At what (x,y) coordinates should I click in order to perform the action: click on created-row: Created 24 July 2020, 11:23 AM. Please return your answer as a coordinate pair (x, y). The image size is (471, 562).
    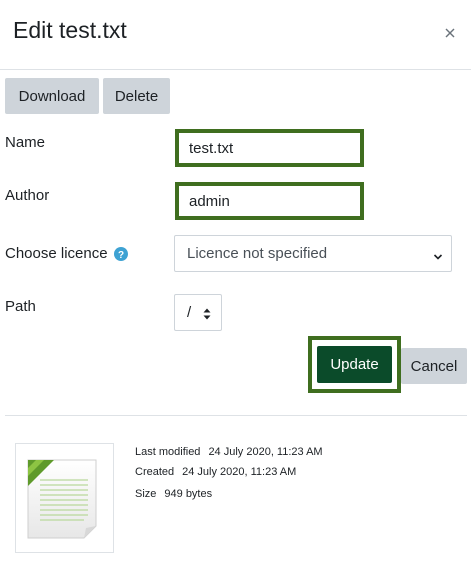
    Looking at the image, I should click on (215, 472).